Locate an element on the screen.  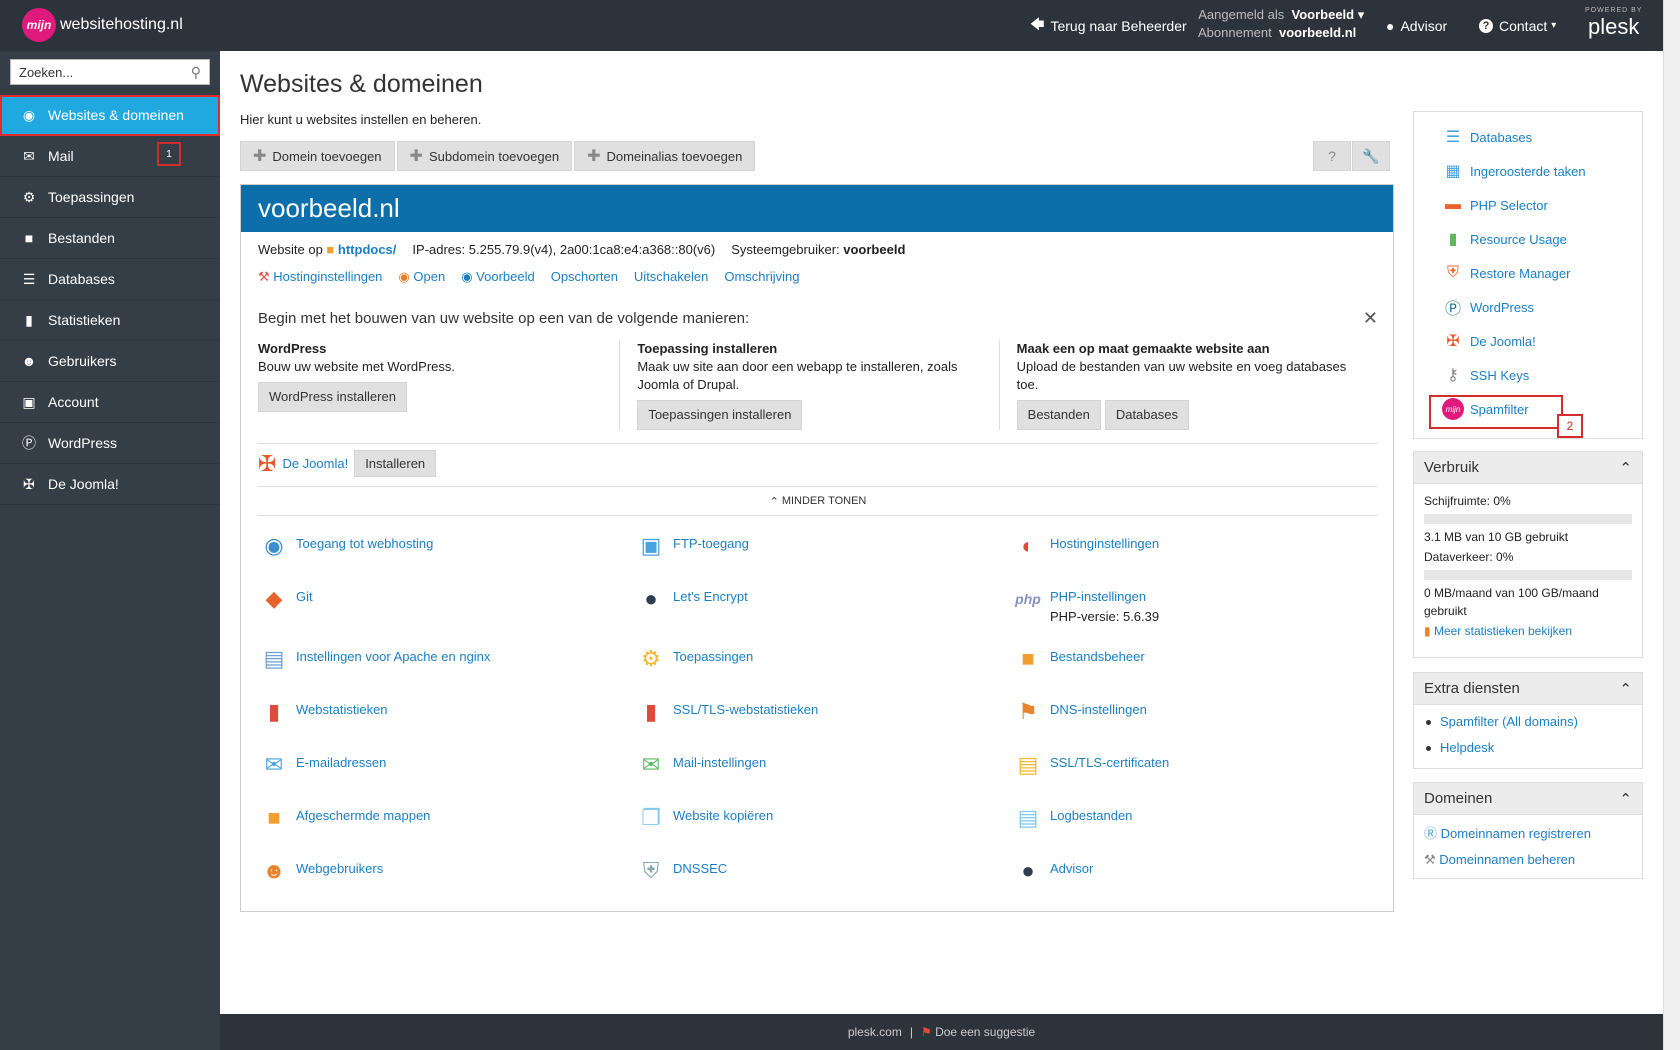
tile-hosting-settings: ◐ Hostinginstellingen is located at coordinates (1085, 546).